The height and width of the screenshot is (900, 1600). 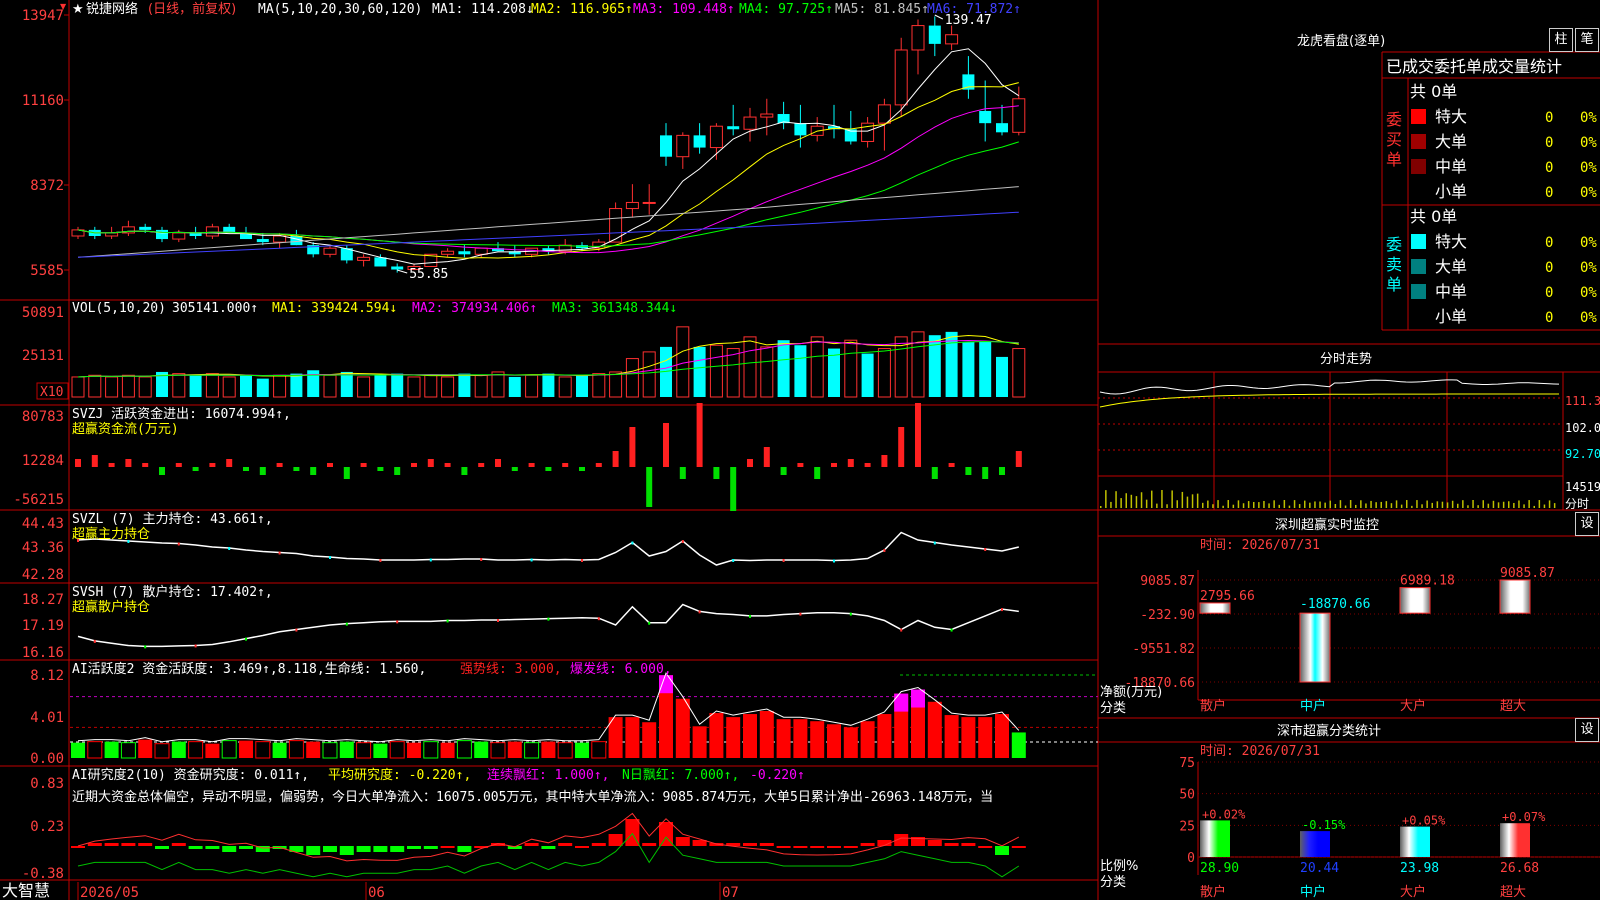 I want to click on pen-mode-button: 笔, so click(x=1587, y=40).